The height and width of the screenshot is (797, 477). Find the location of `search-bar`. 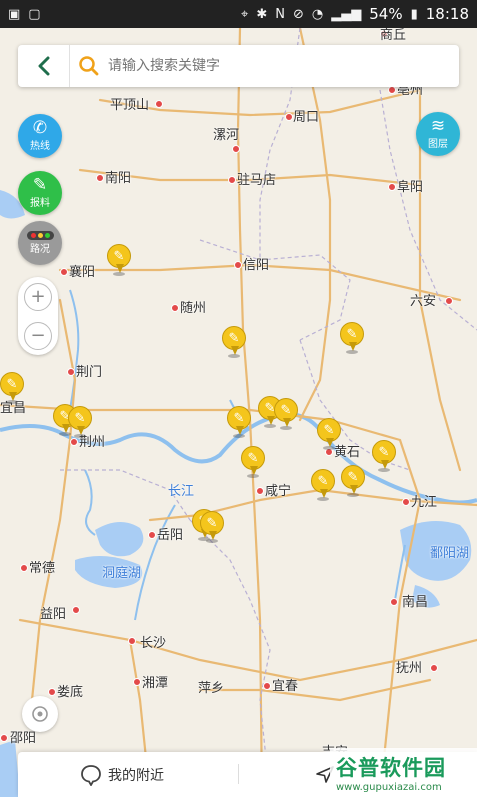

search-bar is located at coordinates (238, 66).